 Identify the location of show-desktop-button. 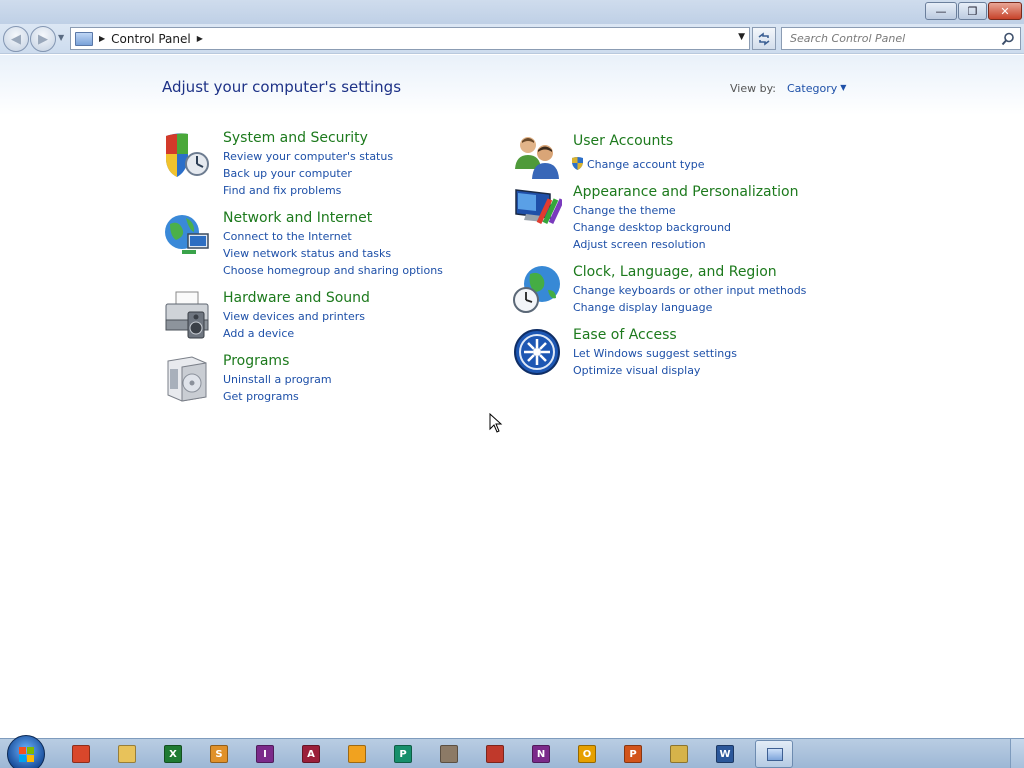
(1017, 753).